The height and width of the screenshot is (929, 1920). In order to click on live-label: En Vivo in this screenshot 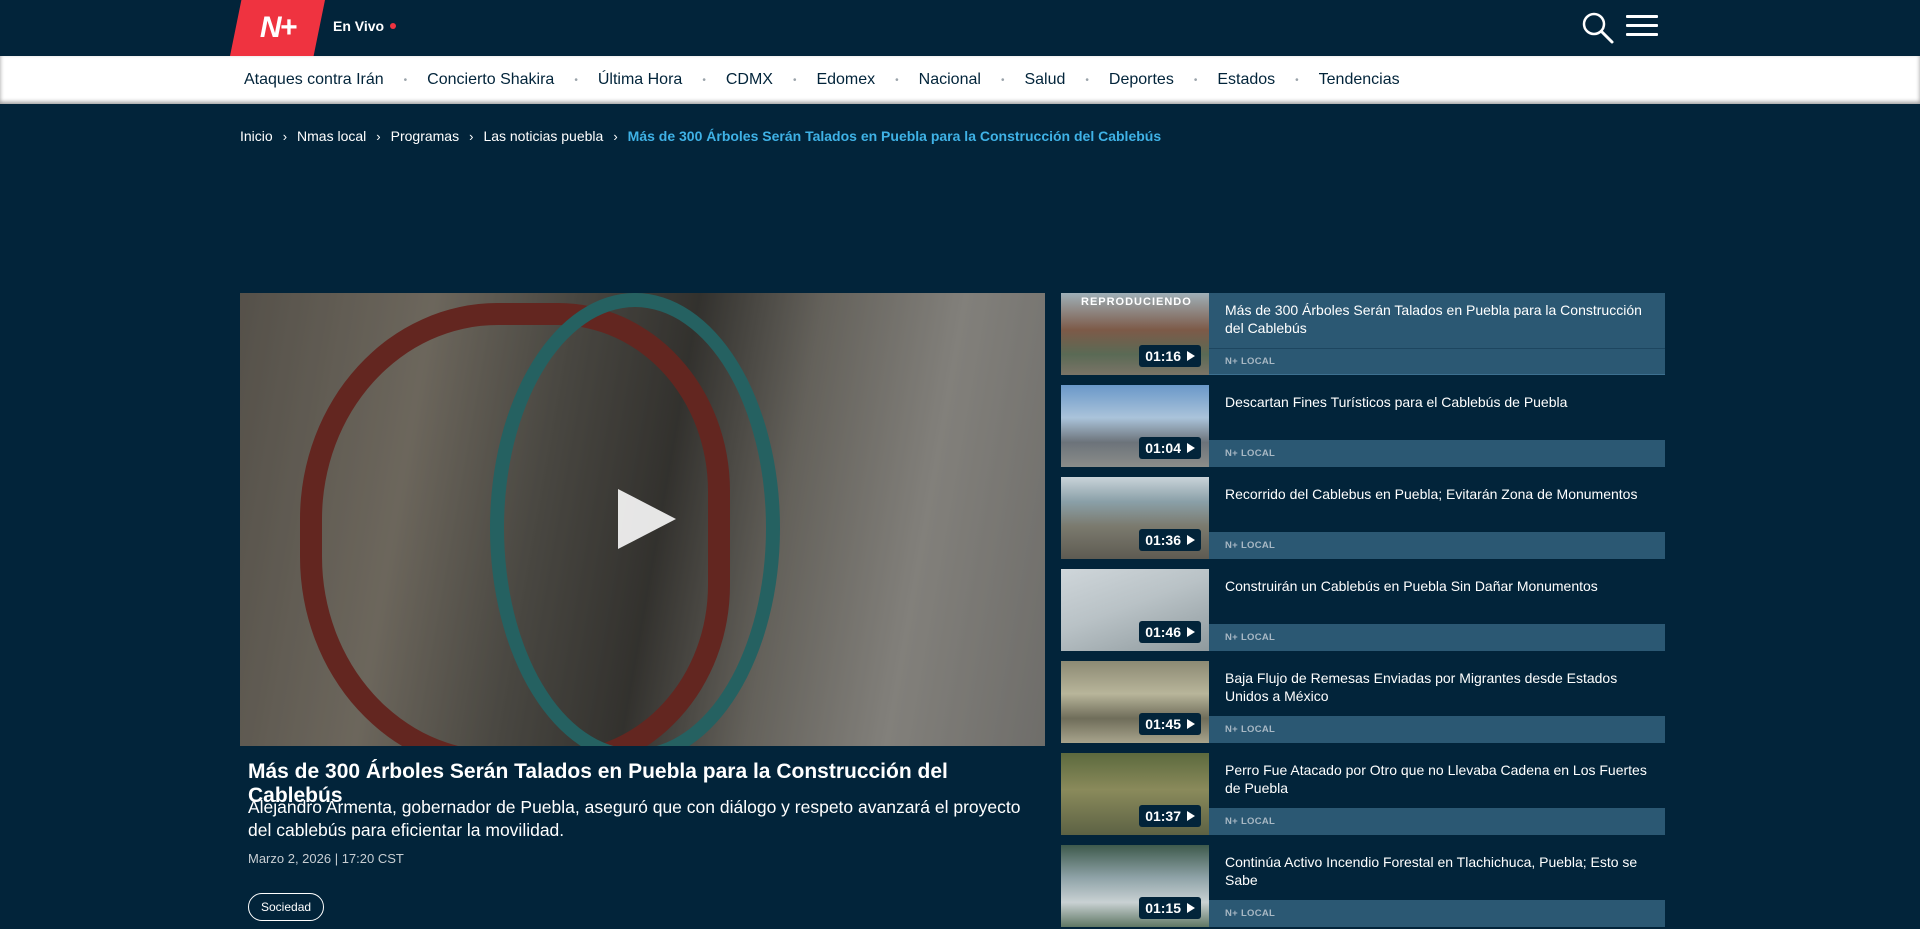, I will do `click(359, 26)`.